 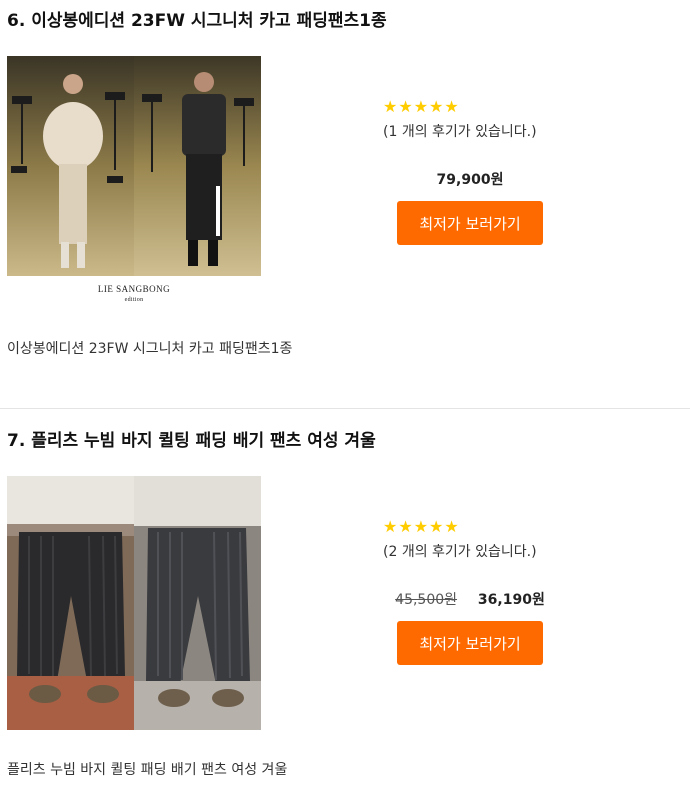 I want to click on sale-price: 79,900원, so click(x=470, y=180).